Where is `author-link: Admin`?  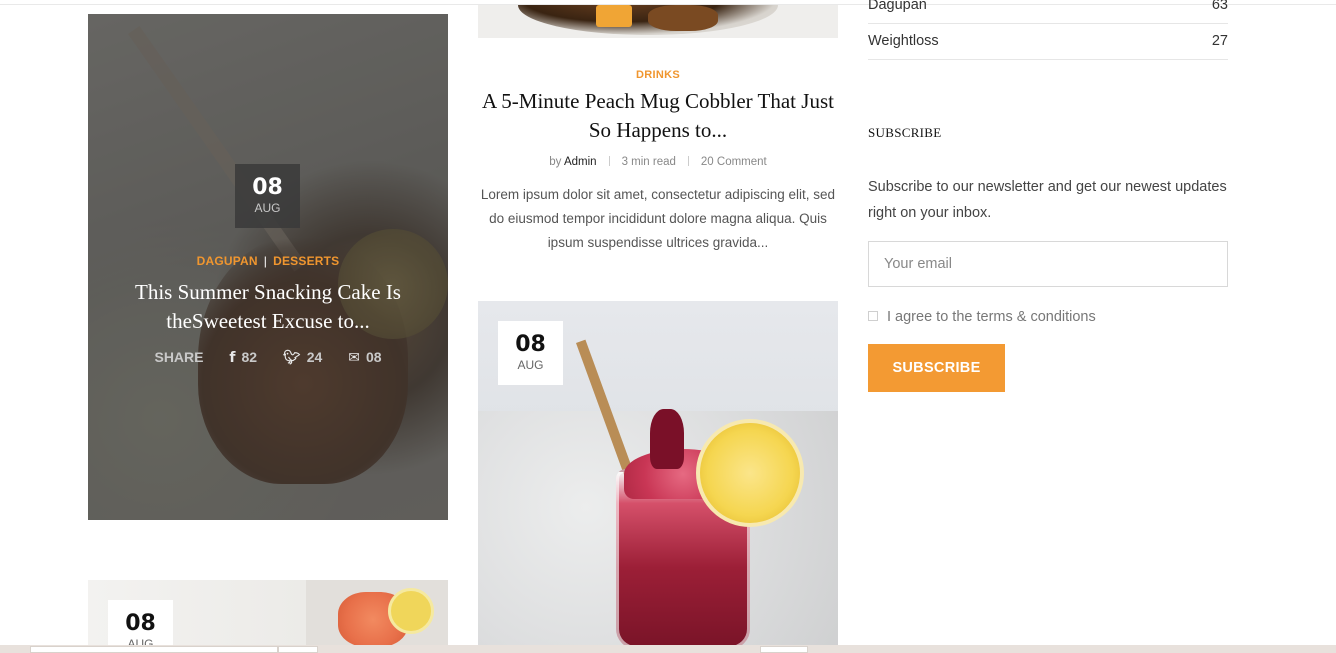 author-link: Admin is located at coordinates (580, 162).